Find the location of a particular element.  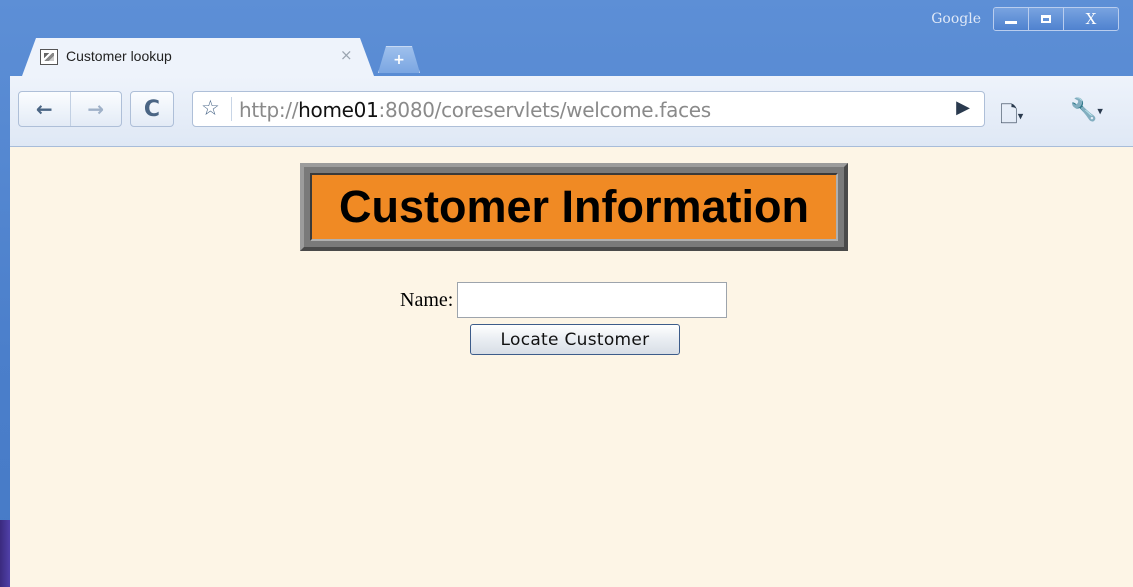

page-menu-button: 🗋▾ is located at coordinates (1011, 117).